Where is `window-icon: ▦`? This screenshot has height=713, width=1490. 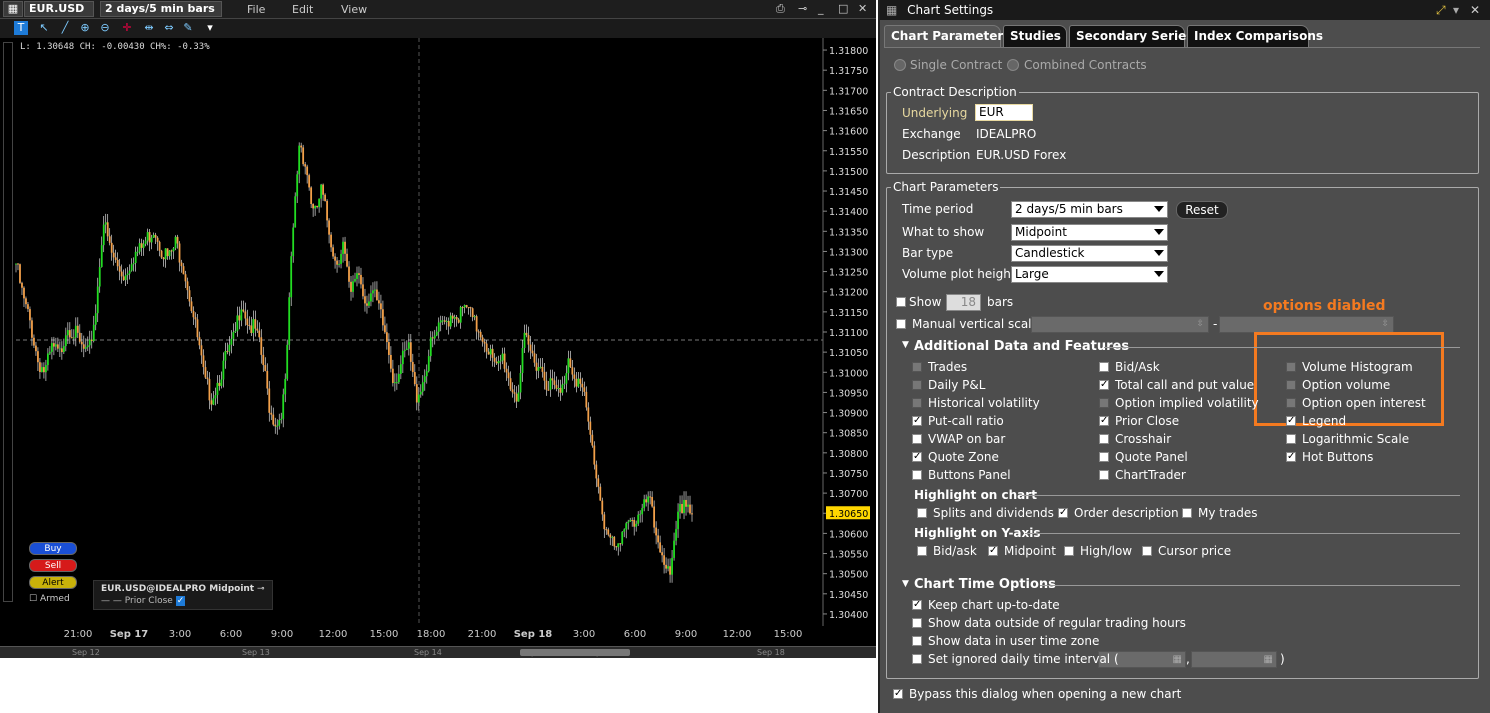
window-icon: ▦ is located at coordinates (13, 9).